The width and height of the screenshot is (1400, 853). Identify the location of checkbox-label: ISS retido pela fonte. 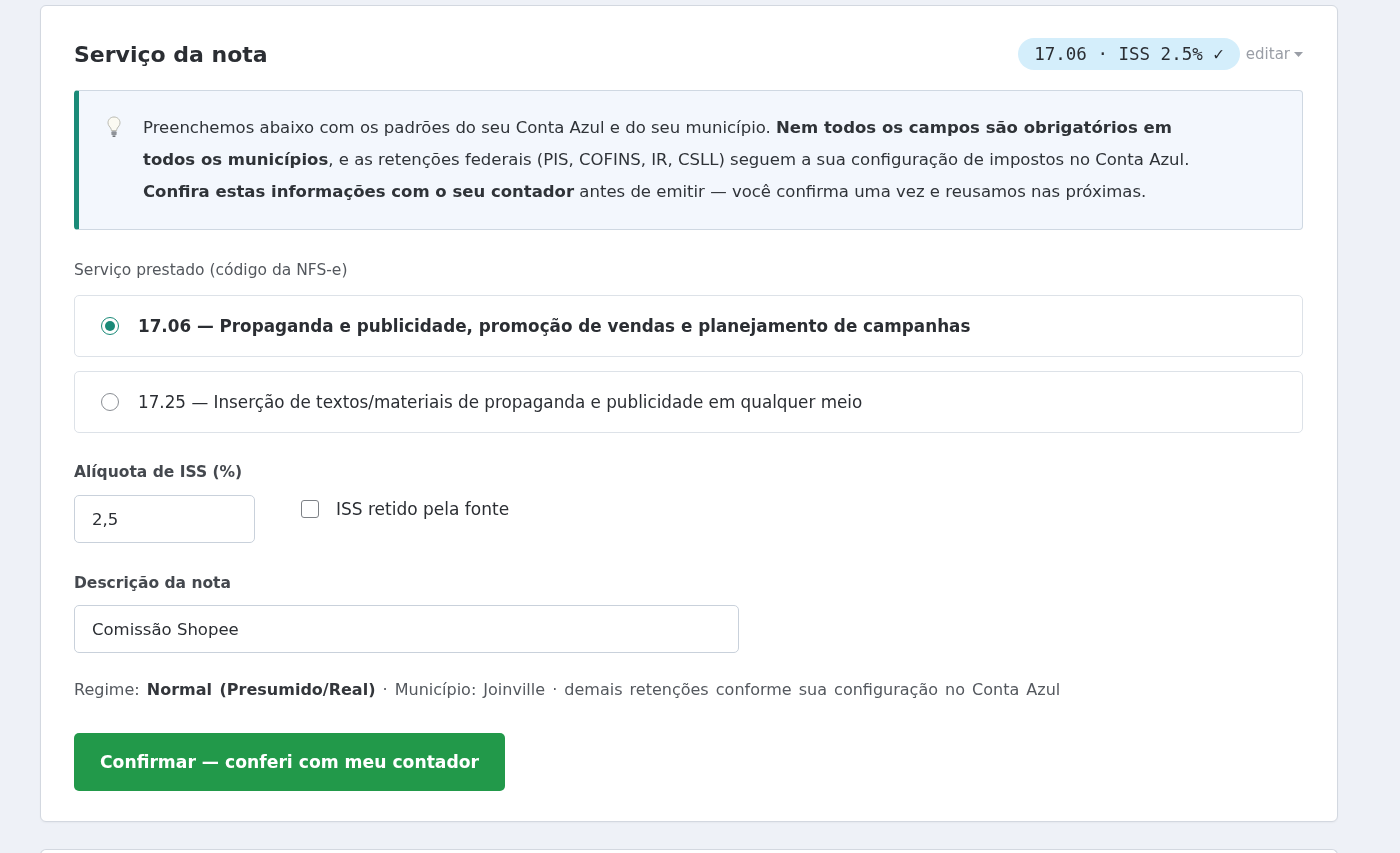
(423, 509).